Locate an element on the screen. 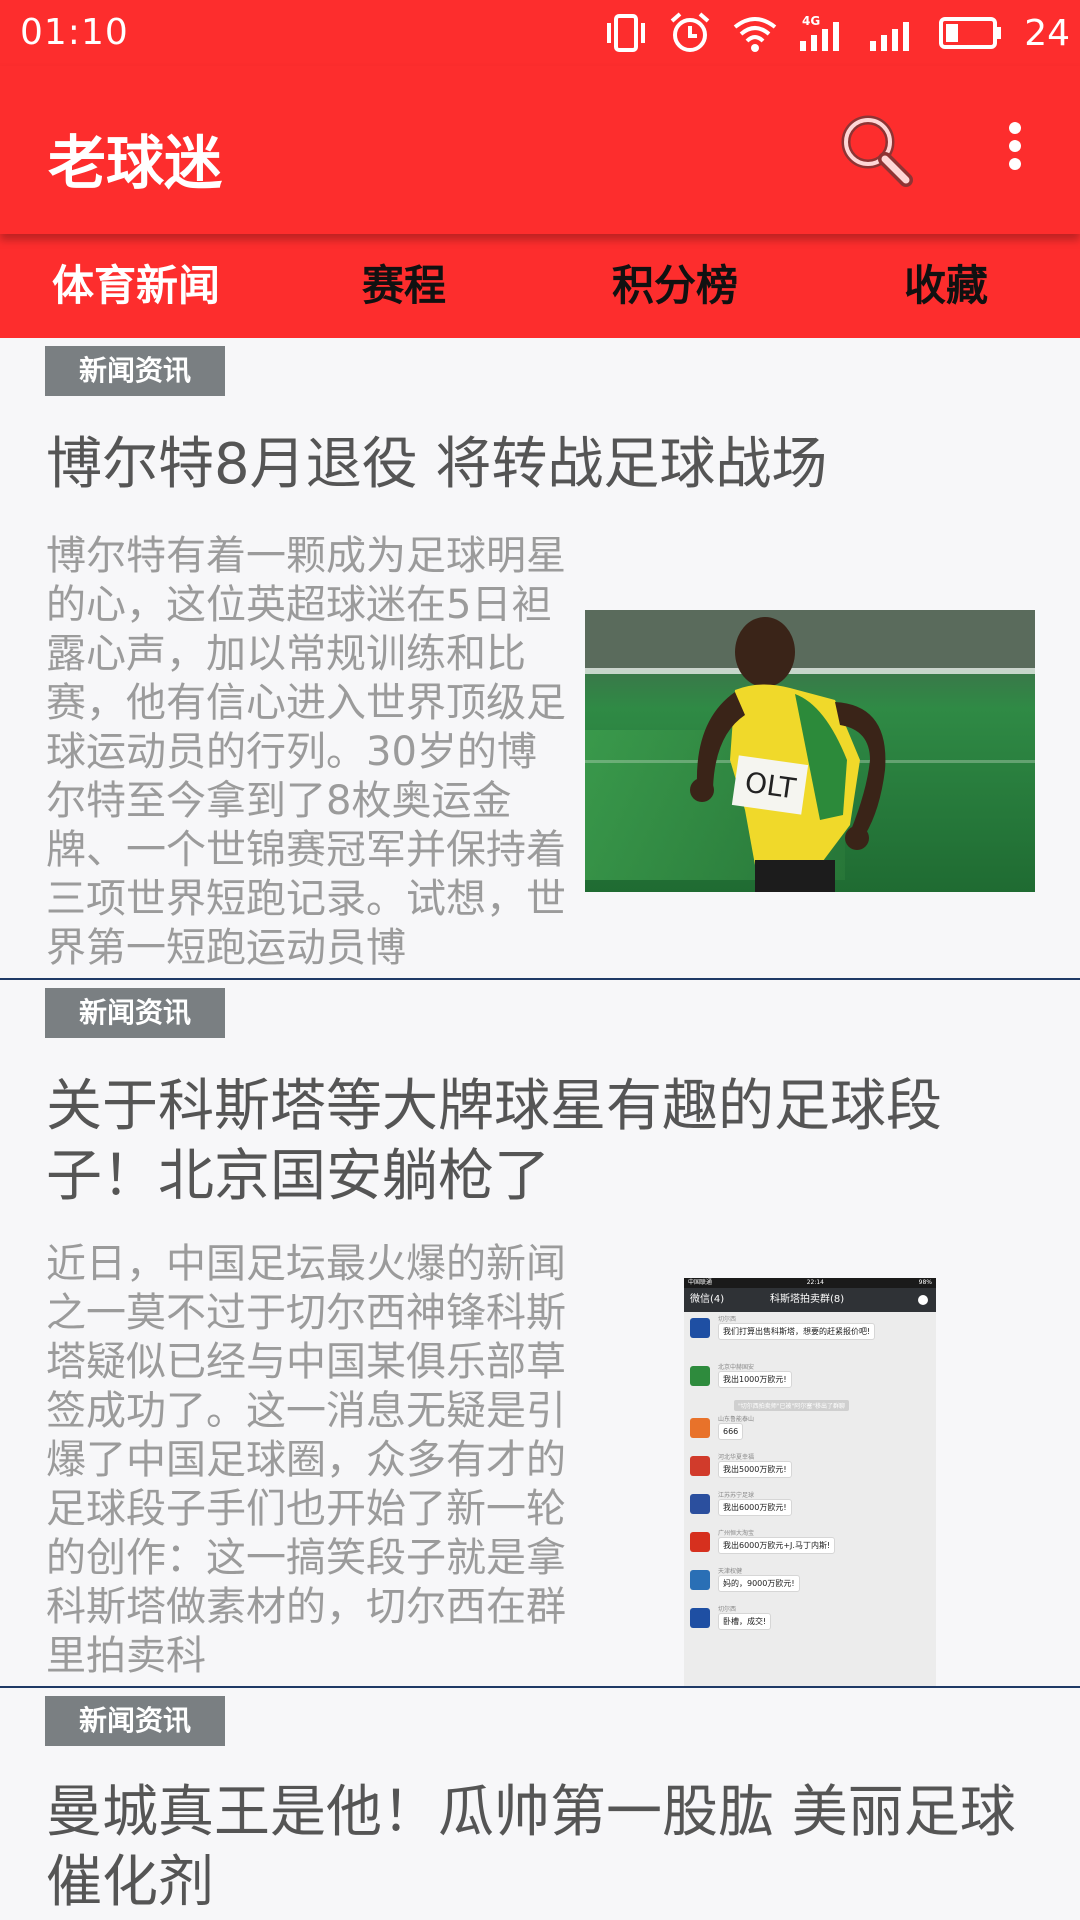 The height and width of the screenshot is (1920, 1080). chat-bubble: 我出5000万欧元! is located at coordinates (755, 1469).